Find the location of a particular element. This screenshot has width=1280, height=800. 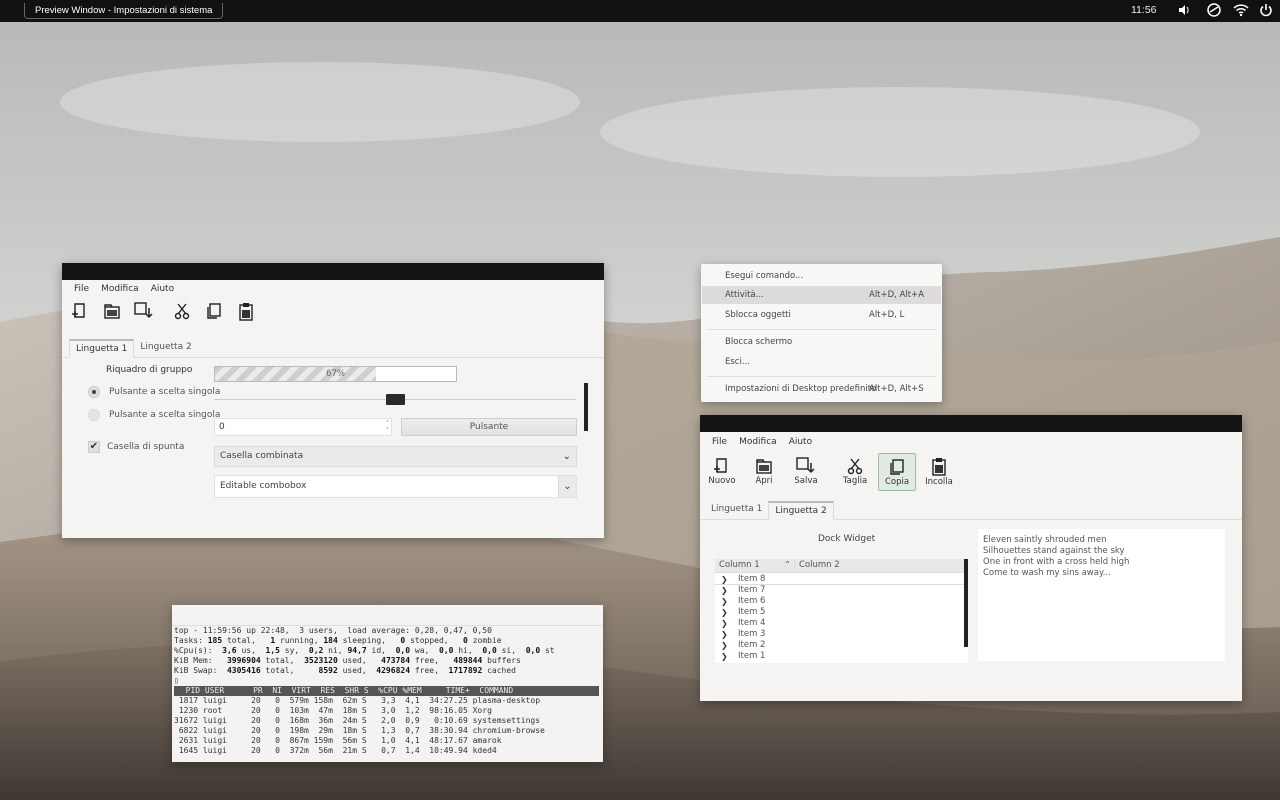

combobox: Casella combinata ⌄ is located at coordinates (395, 456).